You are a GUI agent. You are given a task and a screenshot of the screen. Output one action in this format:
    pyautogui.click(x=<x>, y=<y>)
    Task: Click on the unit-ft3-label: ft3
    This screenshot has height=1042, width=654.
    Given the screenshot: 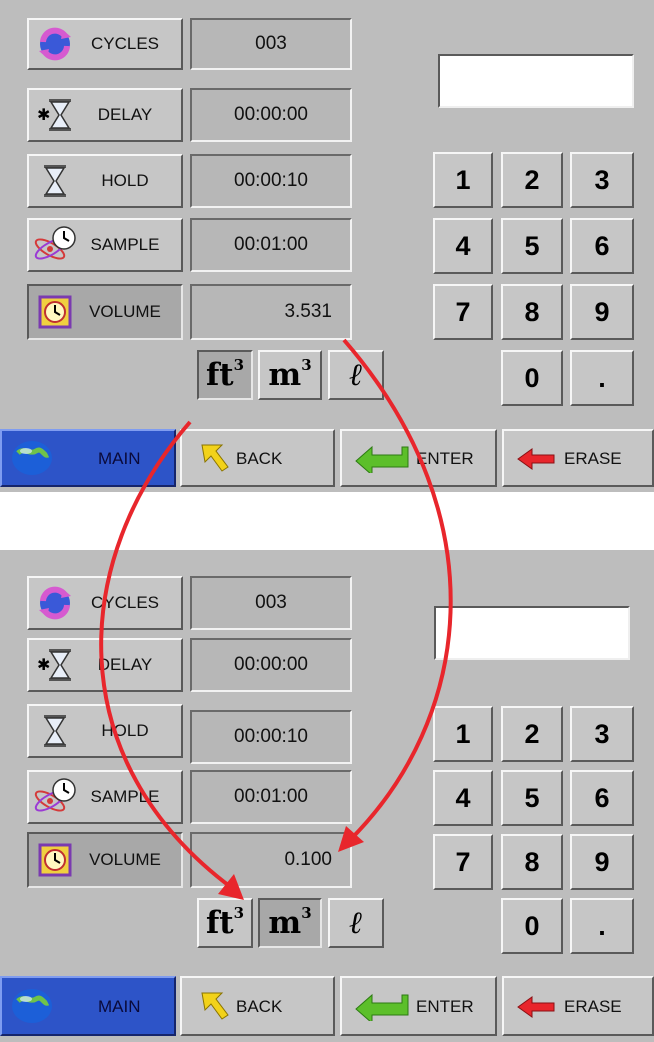 What is the action you would take?
    pyautogui.click(x=225, y=374)
    